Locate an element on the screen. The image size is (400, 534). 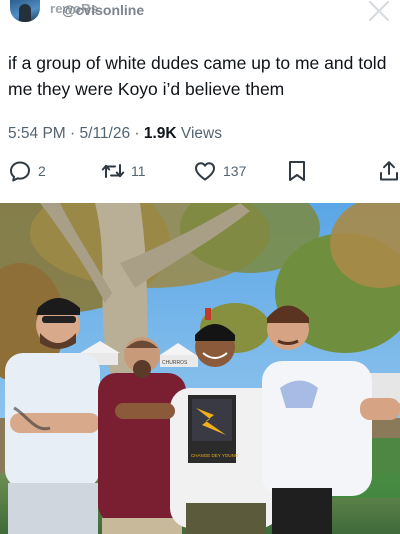
close-button is located at coordinates (379, 12).